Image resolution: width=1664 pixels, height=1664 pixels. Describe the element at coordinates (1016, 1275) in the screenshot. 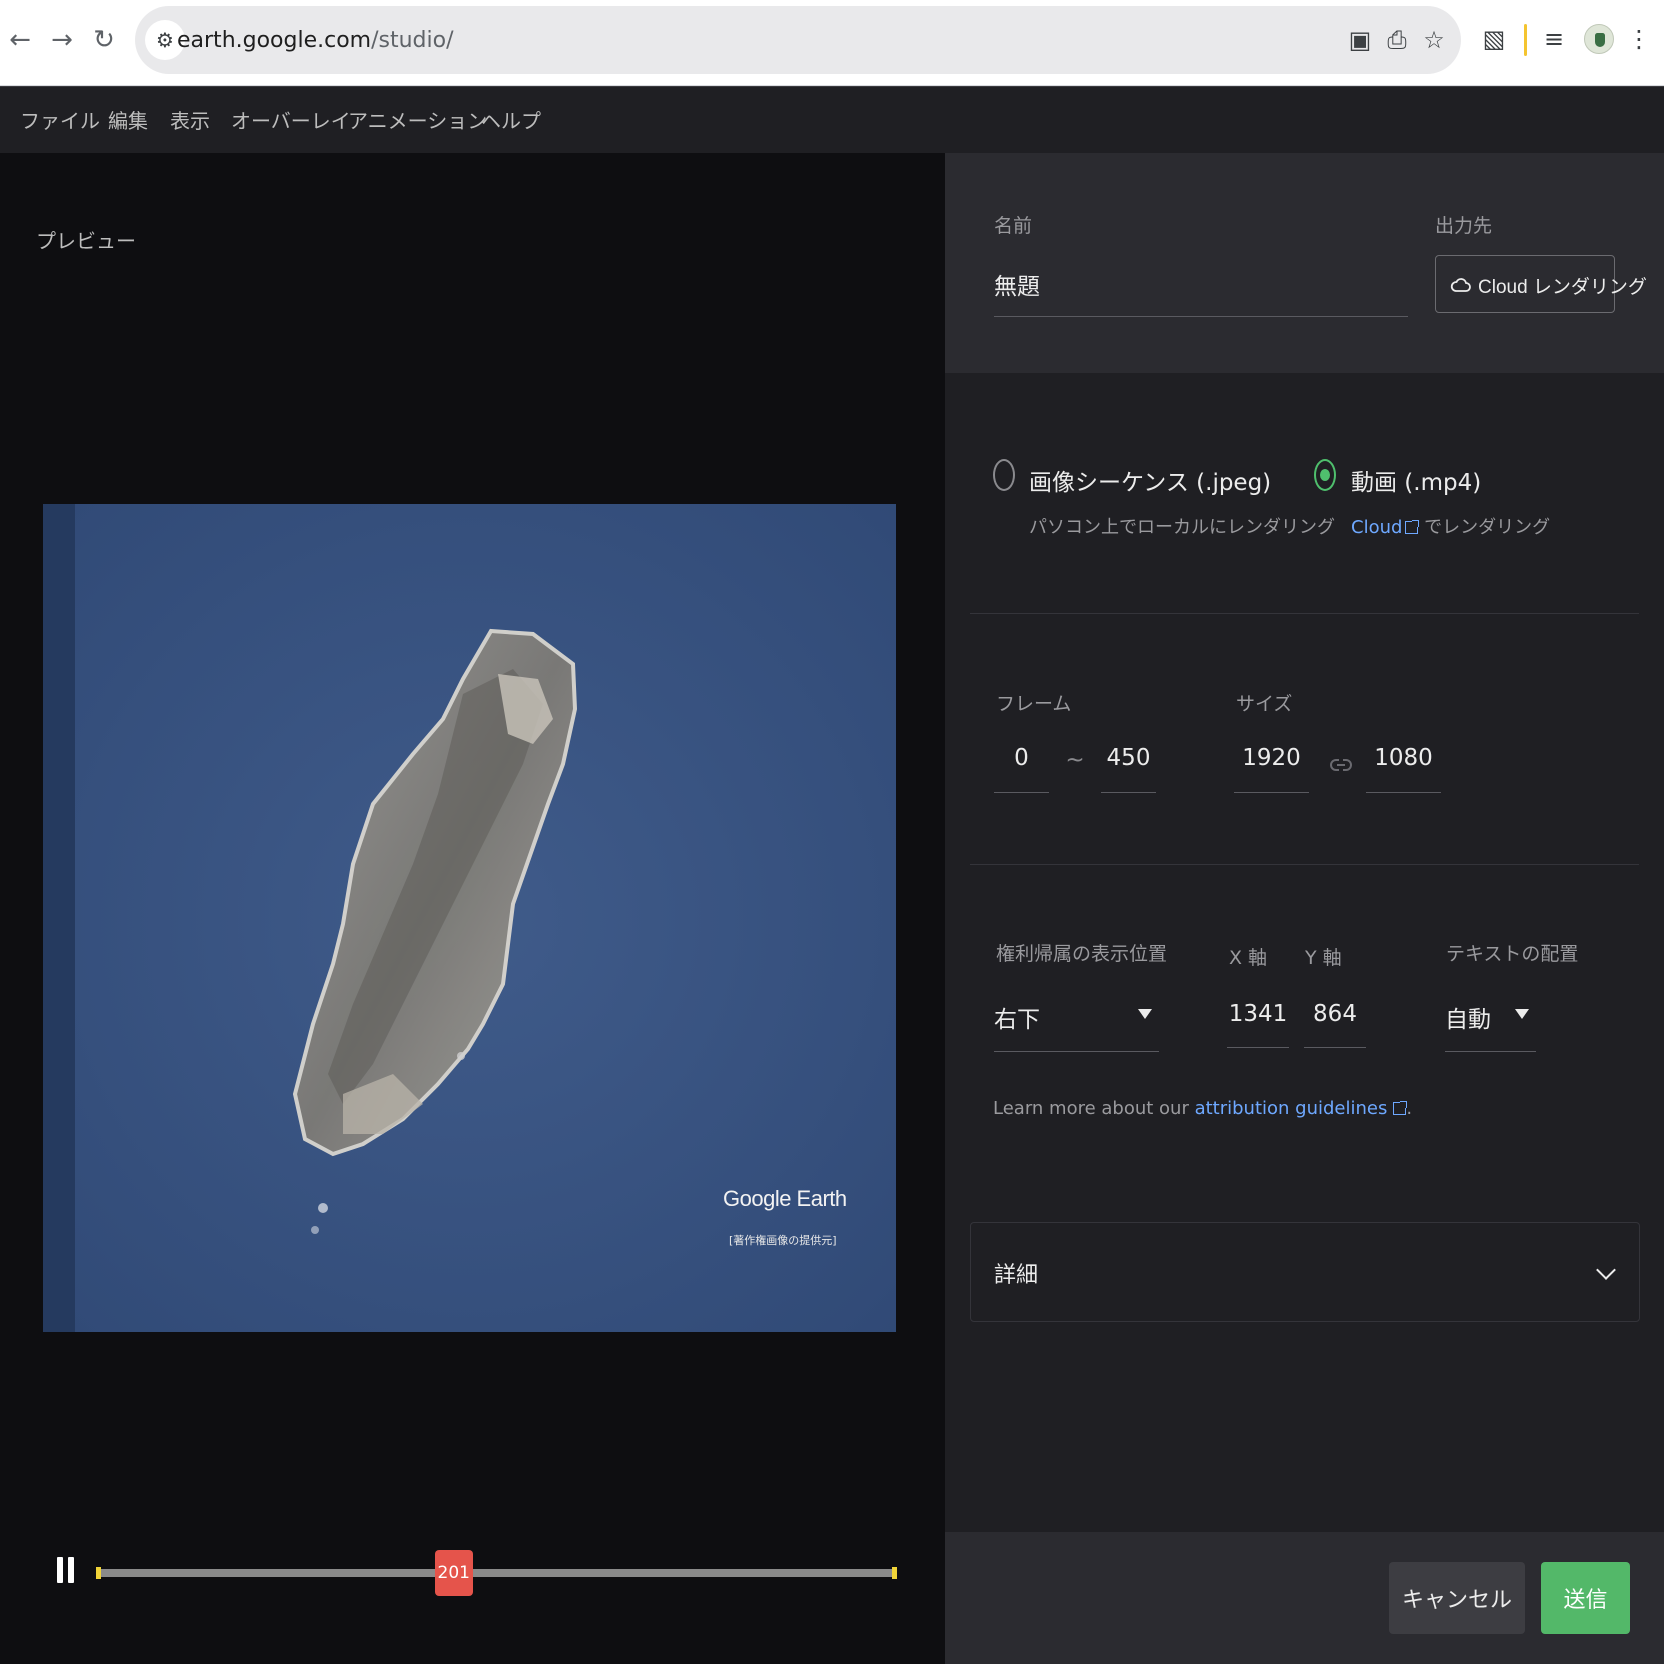

I see `details-label: 詳細` at that location.